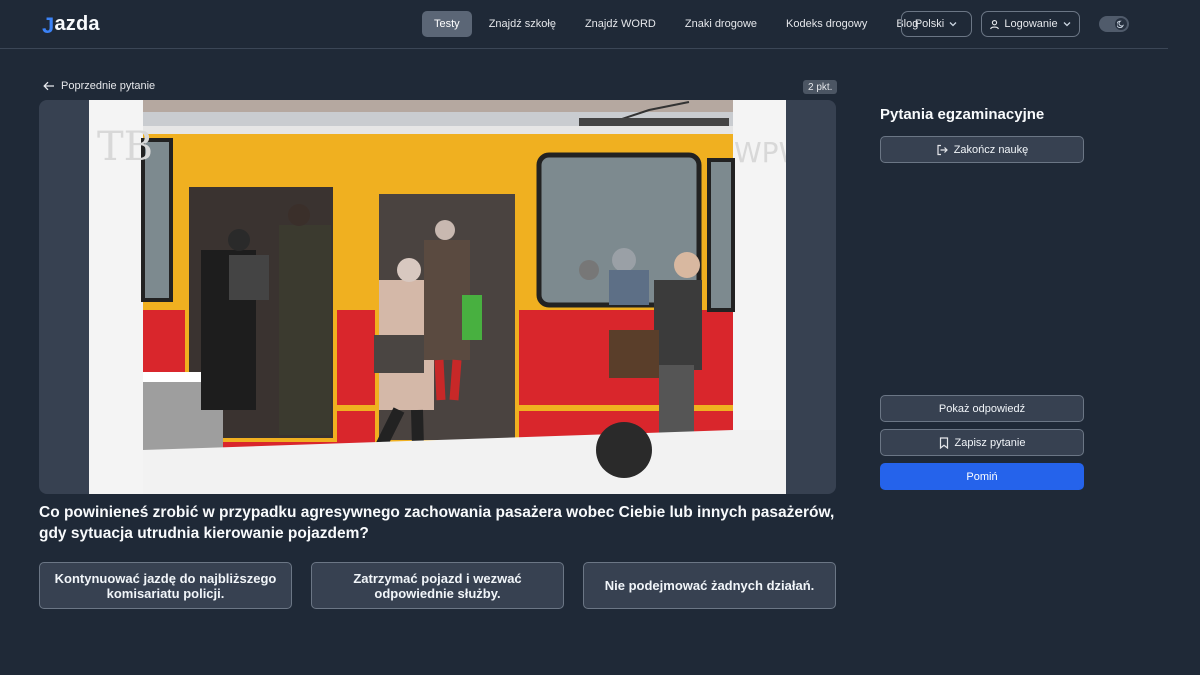  Describe the element at coordinates (929, 24) in the screenshot. I see `language-label: Polski` at that location.